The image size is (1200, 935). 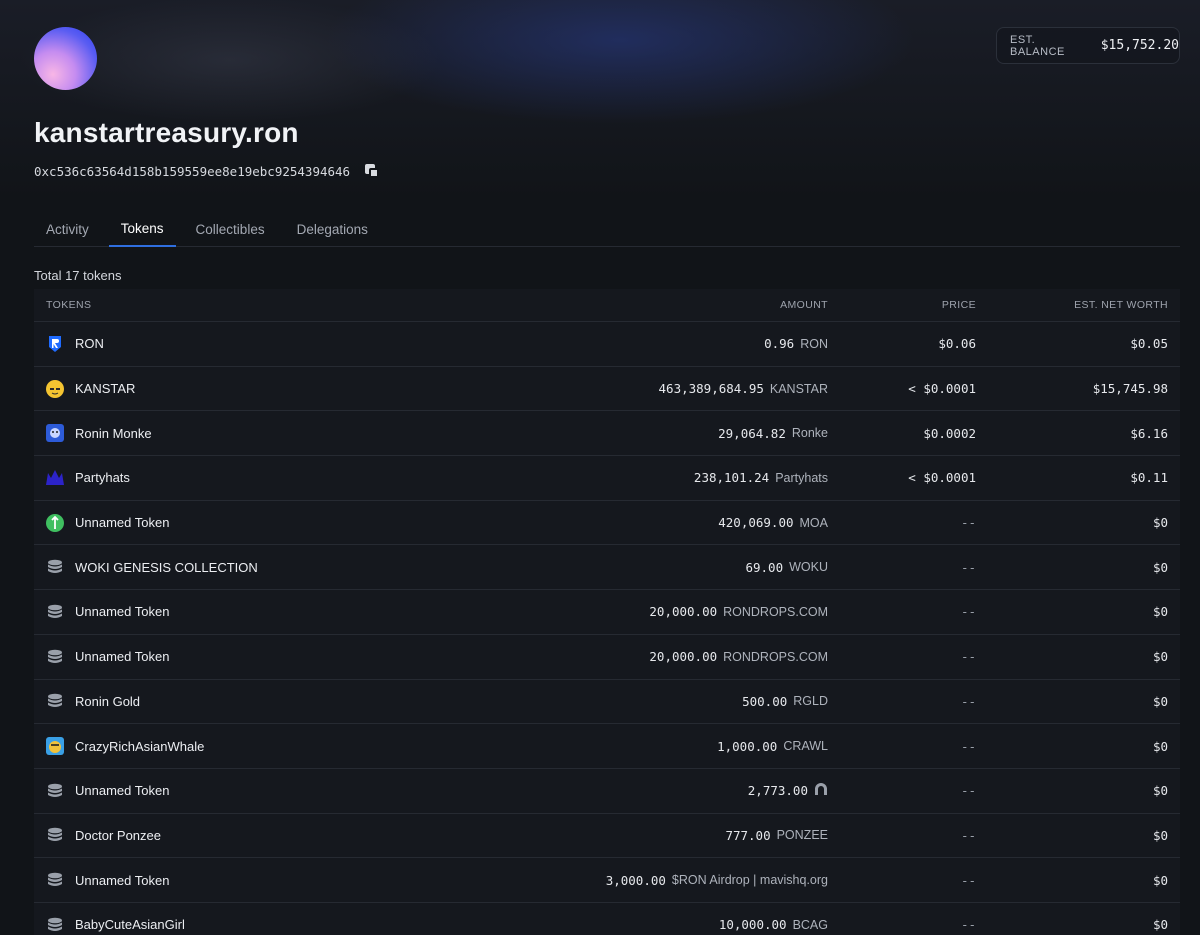 What do you see at coordinates (607, 523) in the screenshot?
I see `table-row: Unnamed Token 420,069.00 MOA -- $0` at bounding box center [607, 523].